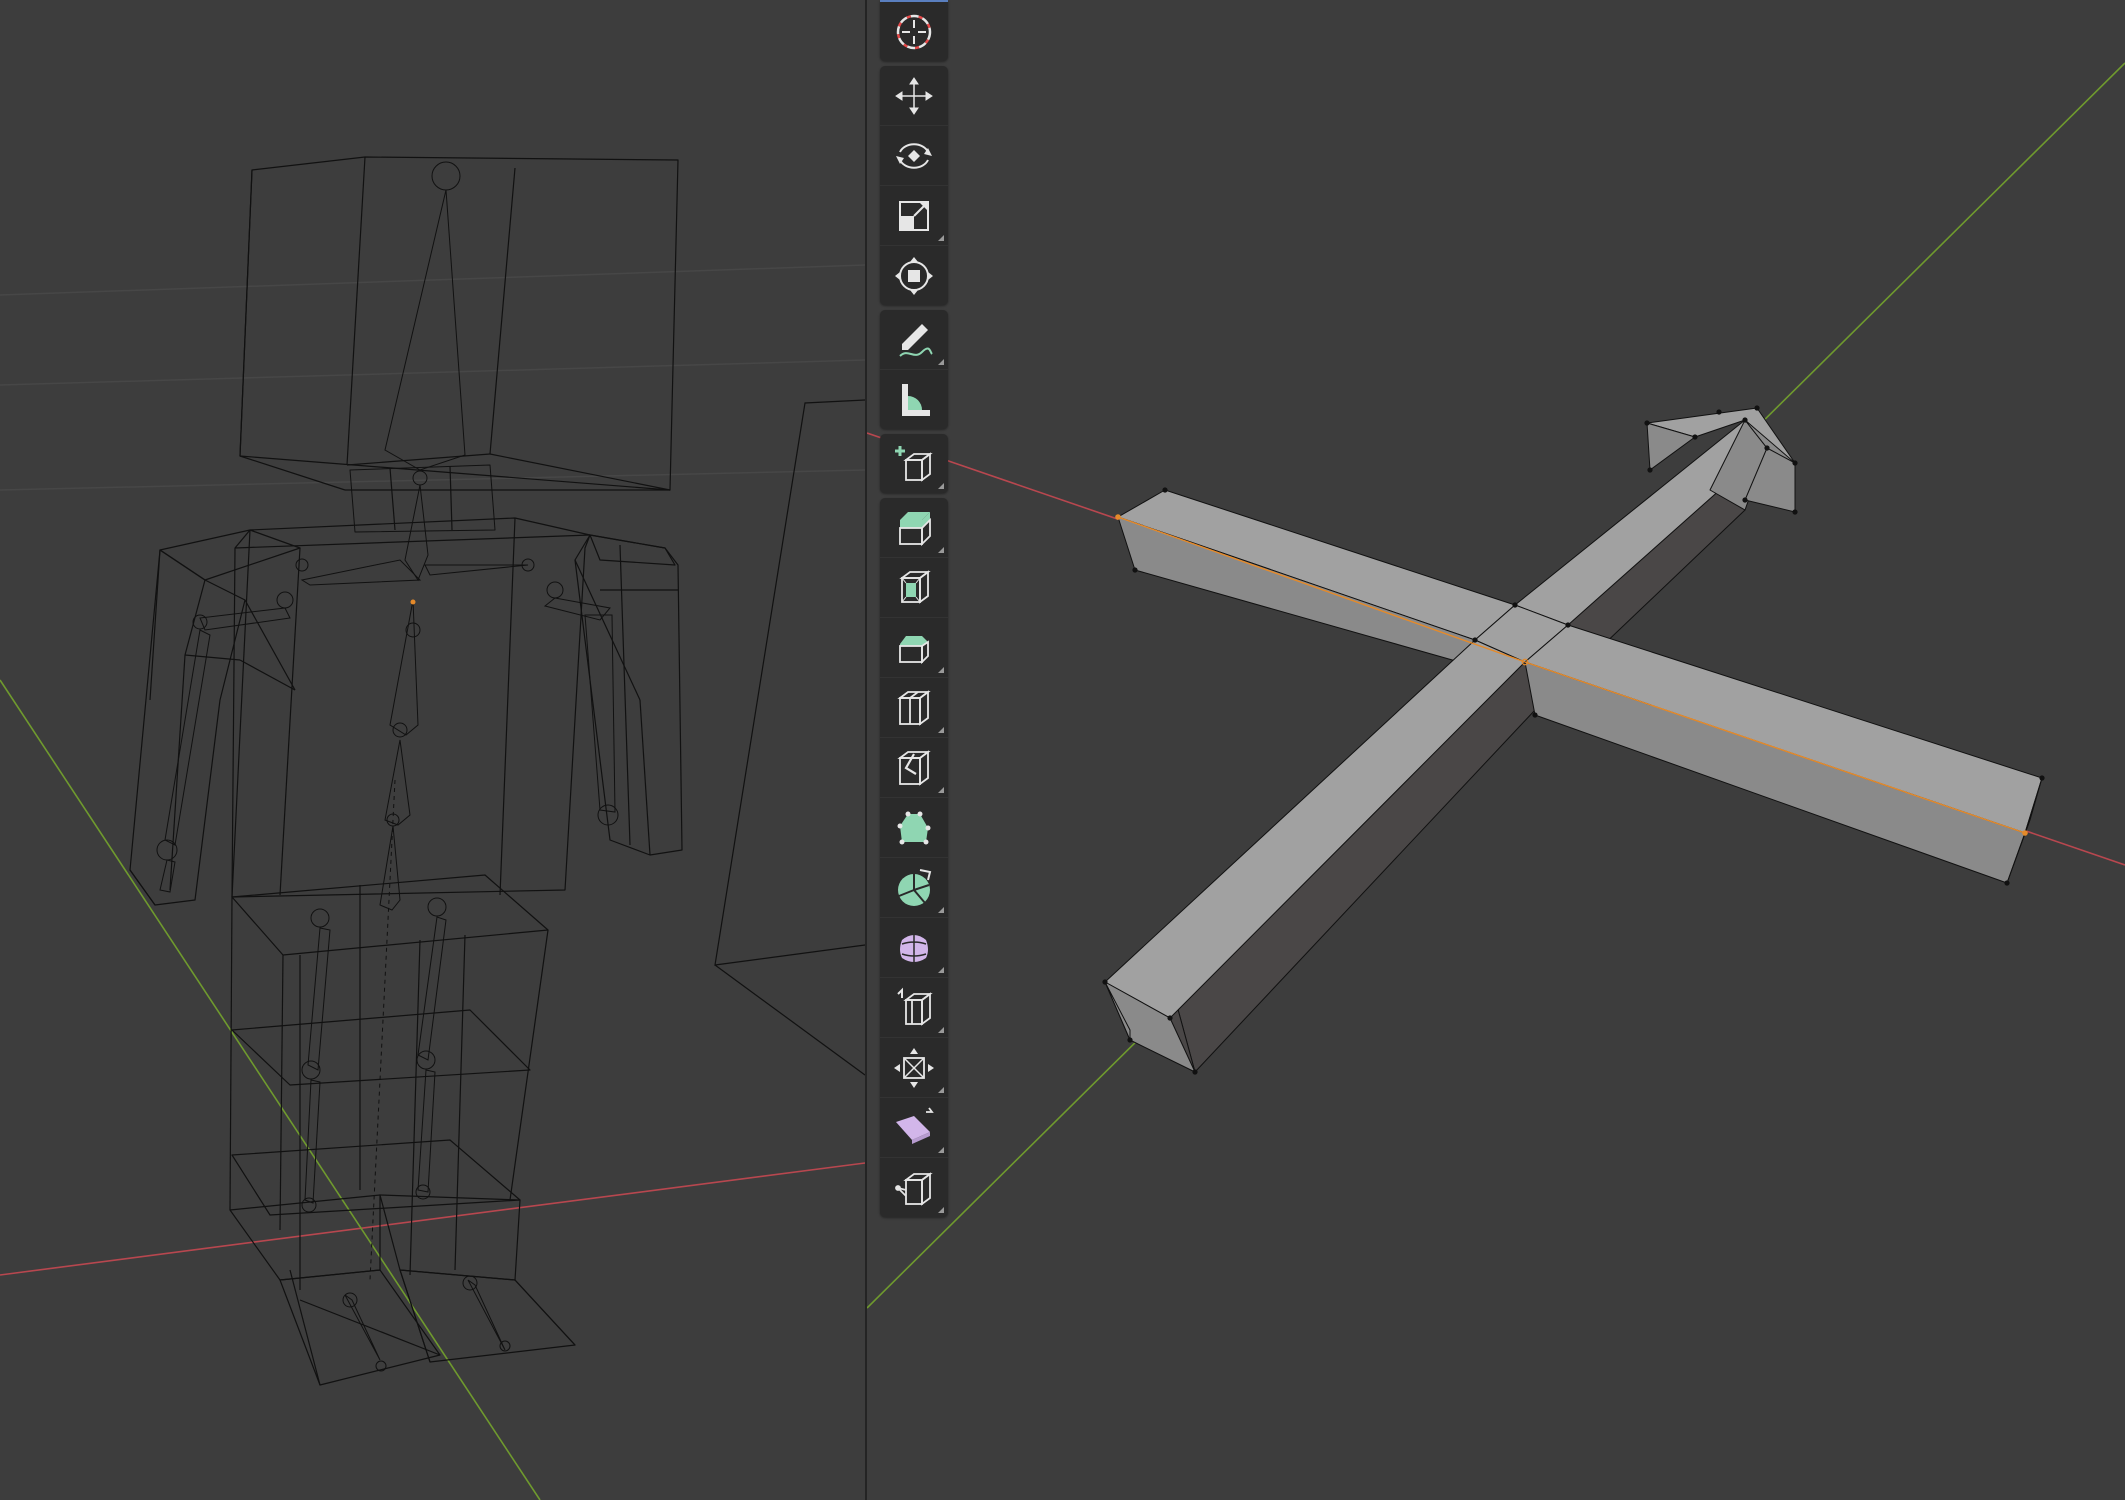  I want to click on shear-tool-button, so click(914, 1128).